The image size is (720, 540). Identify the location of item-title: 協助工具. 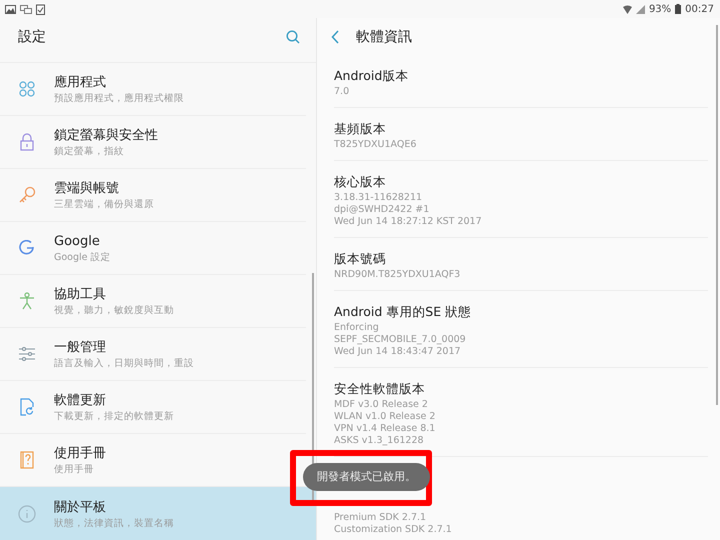
(80, 295).